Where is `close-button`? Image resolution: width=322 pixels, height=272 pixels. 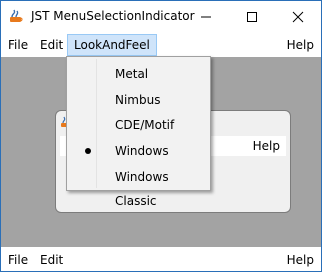 close-button is located at coordinates (298, 16).